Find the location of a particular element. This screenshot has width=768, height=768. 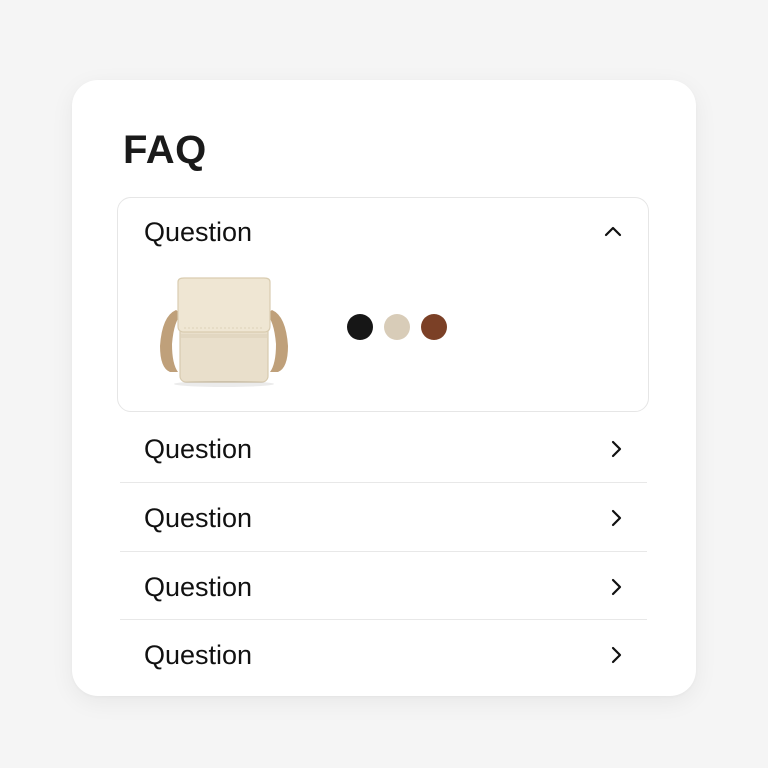

swatch-brown is located at coordinates (434, 327).